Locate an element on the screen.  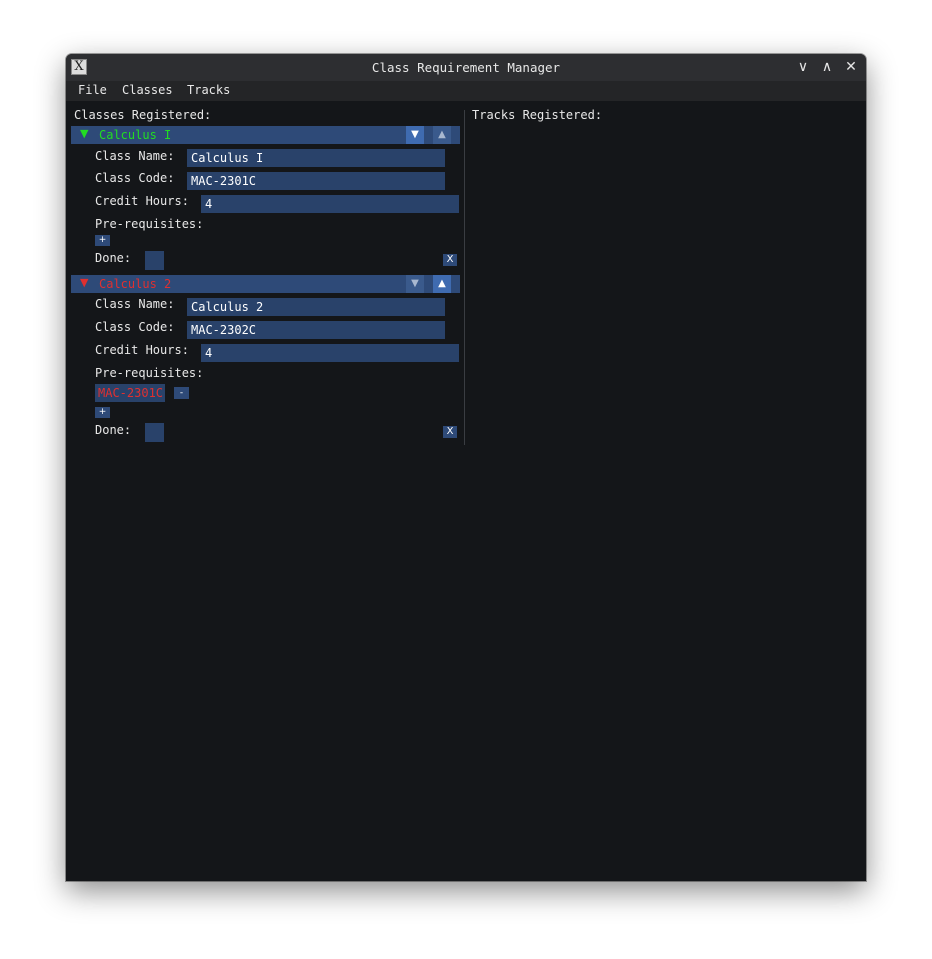
panel-divider is located at coordinates (464, 277).